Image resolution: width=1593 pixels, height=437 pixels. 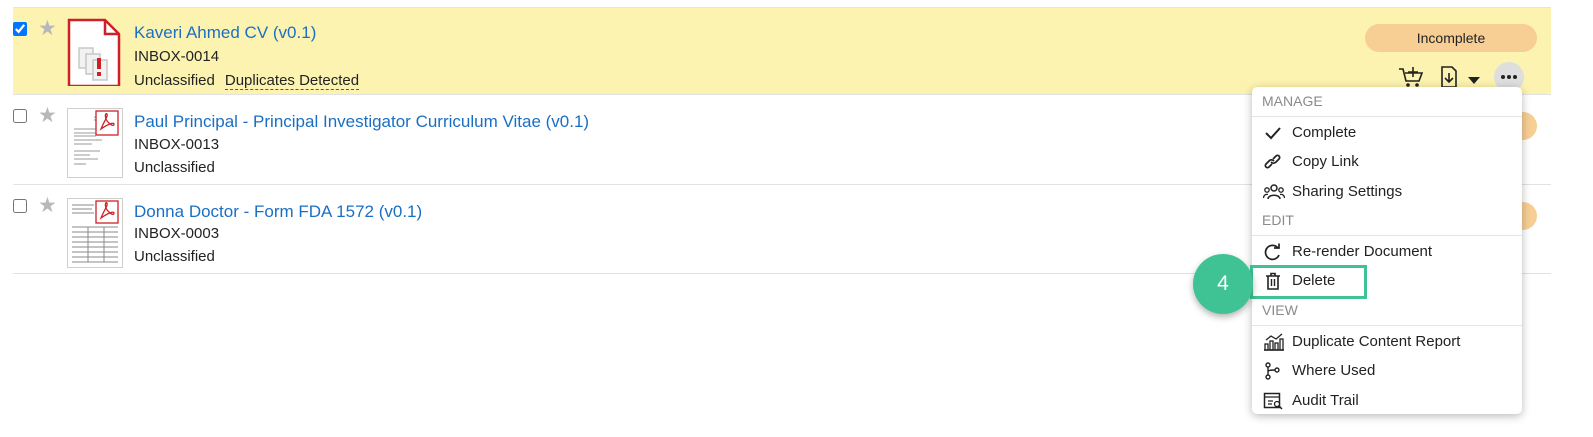 I want to click on menu-item-label: Sharing Settings, so click(x=1347, y=191).